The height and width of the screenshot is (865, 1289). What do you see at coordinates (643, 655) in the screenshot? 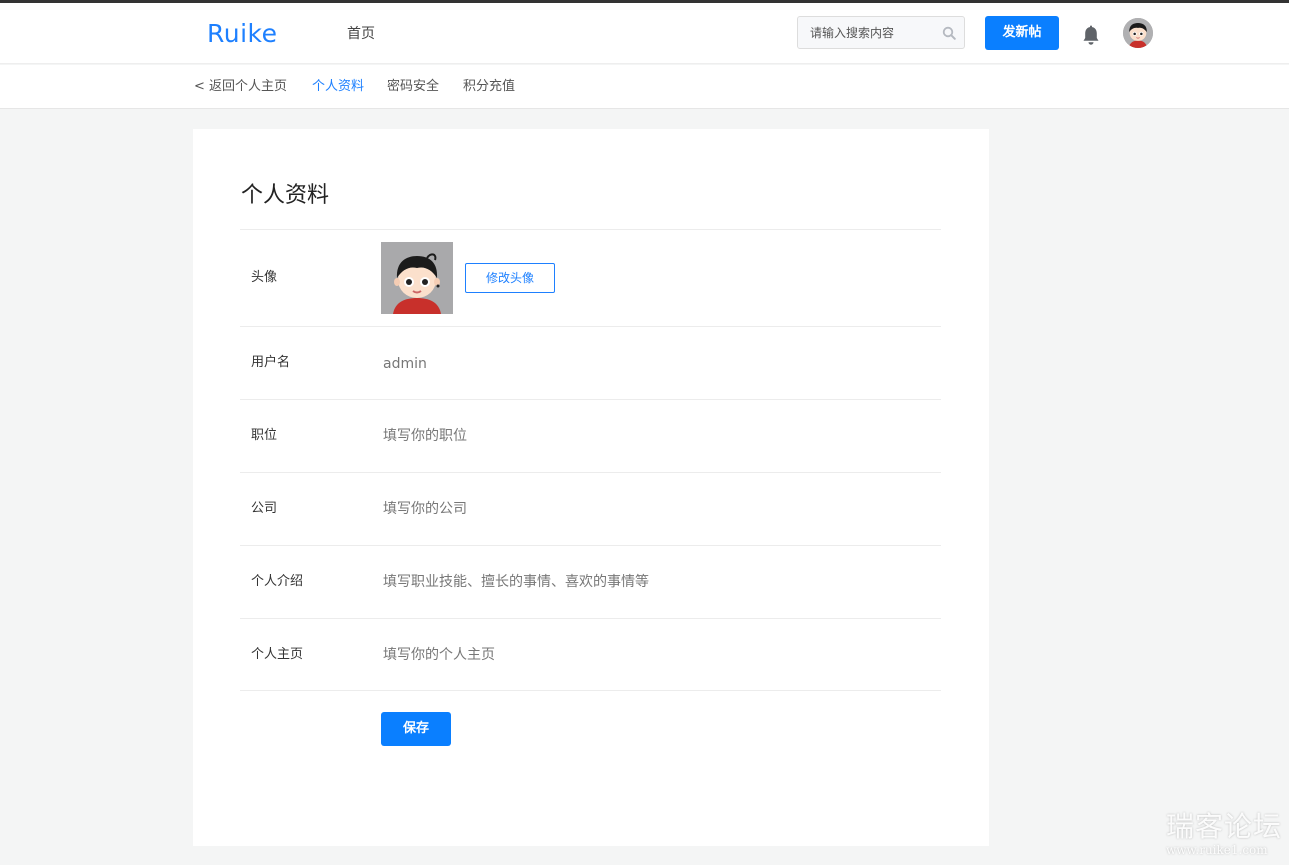
I see `homepage-input` at bounding box center [643, 655].